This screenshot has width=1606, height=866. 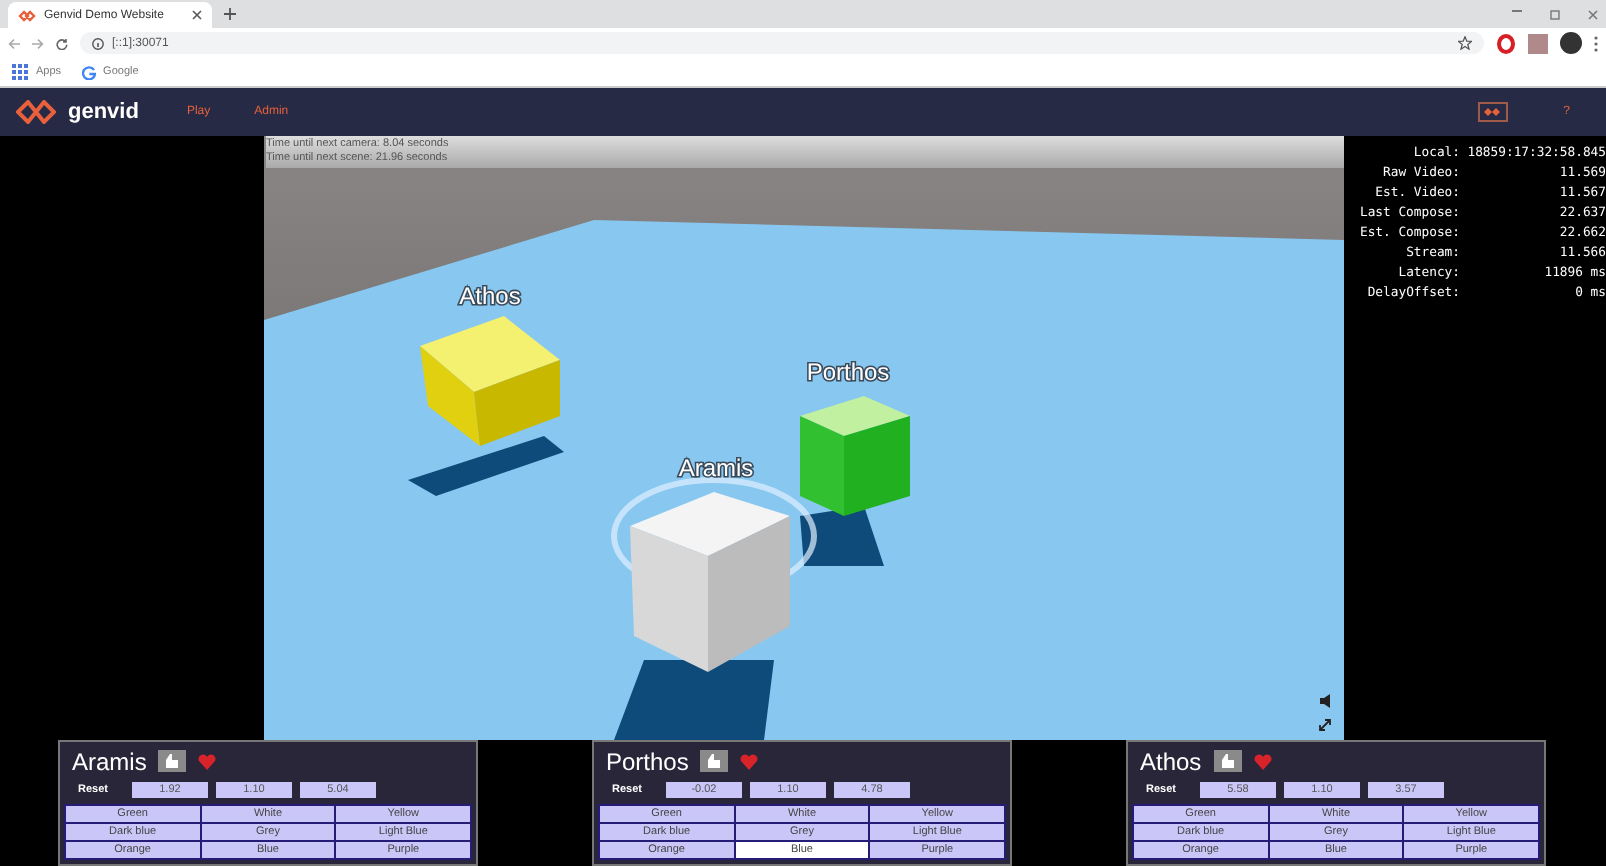 I want to click on apps-grid-icon, so click(x=20, y=72).